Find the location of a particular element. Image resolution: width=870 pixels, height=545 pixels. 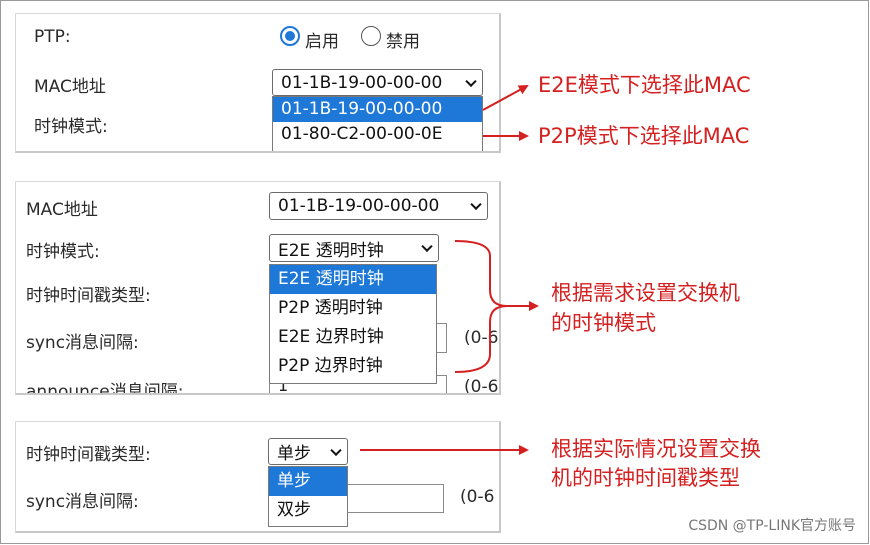

timestamp-option-double: 双步 is located at coordinates (308, 510).